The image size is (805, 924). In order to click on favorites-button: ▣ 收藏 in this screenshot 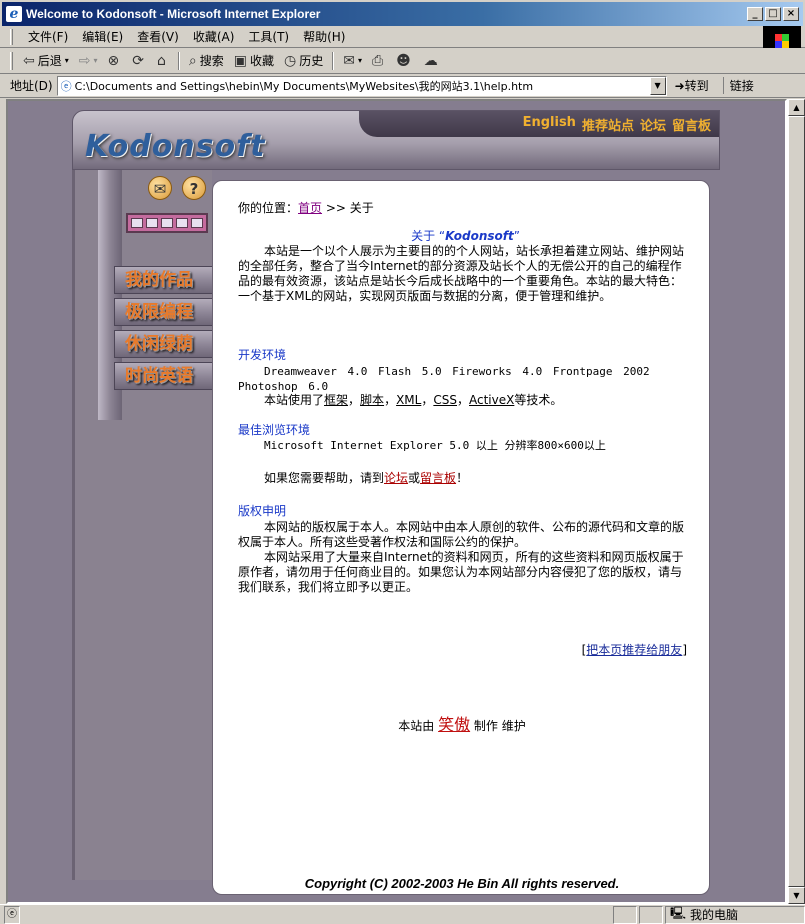, I will do `click(254, 61)`.